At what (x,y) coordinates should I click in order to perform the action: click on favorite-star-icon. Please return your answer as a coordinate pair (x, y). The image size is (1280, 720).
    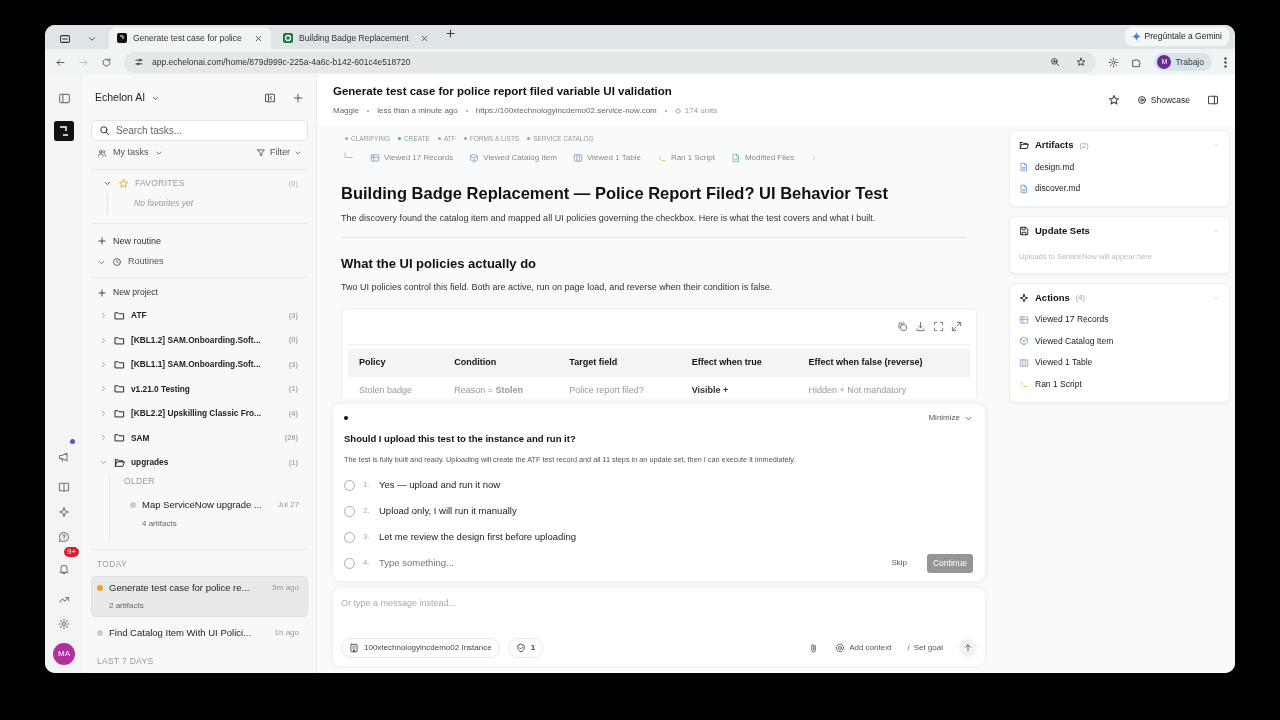
    Looking at the image, I should click on (1113, 100).